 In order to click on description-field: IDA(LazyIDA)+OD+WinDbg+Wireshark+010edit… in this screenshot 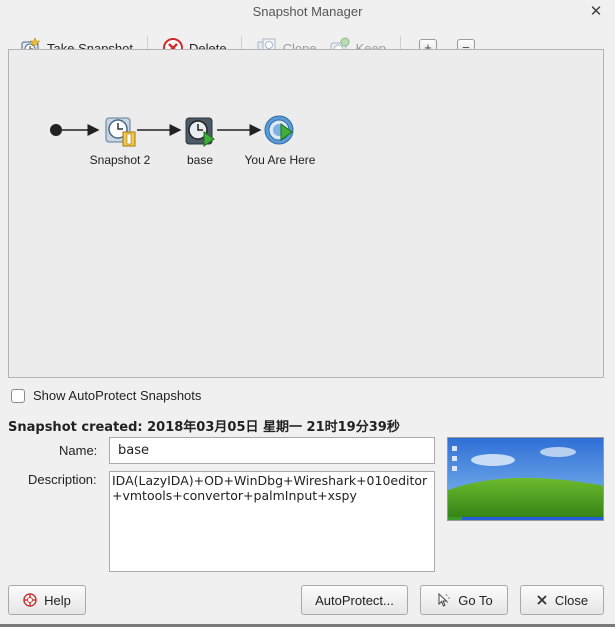, I will do `click(272, 521)`.